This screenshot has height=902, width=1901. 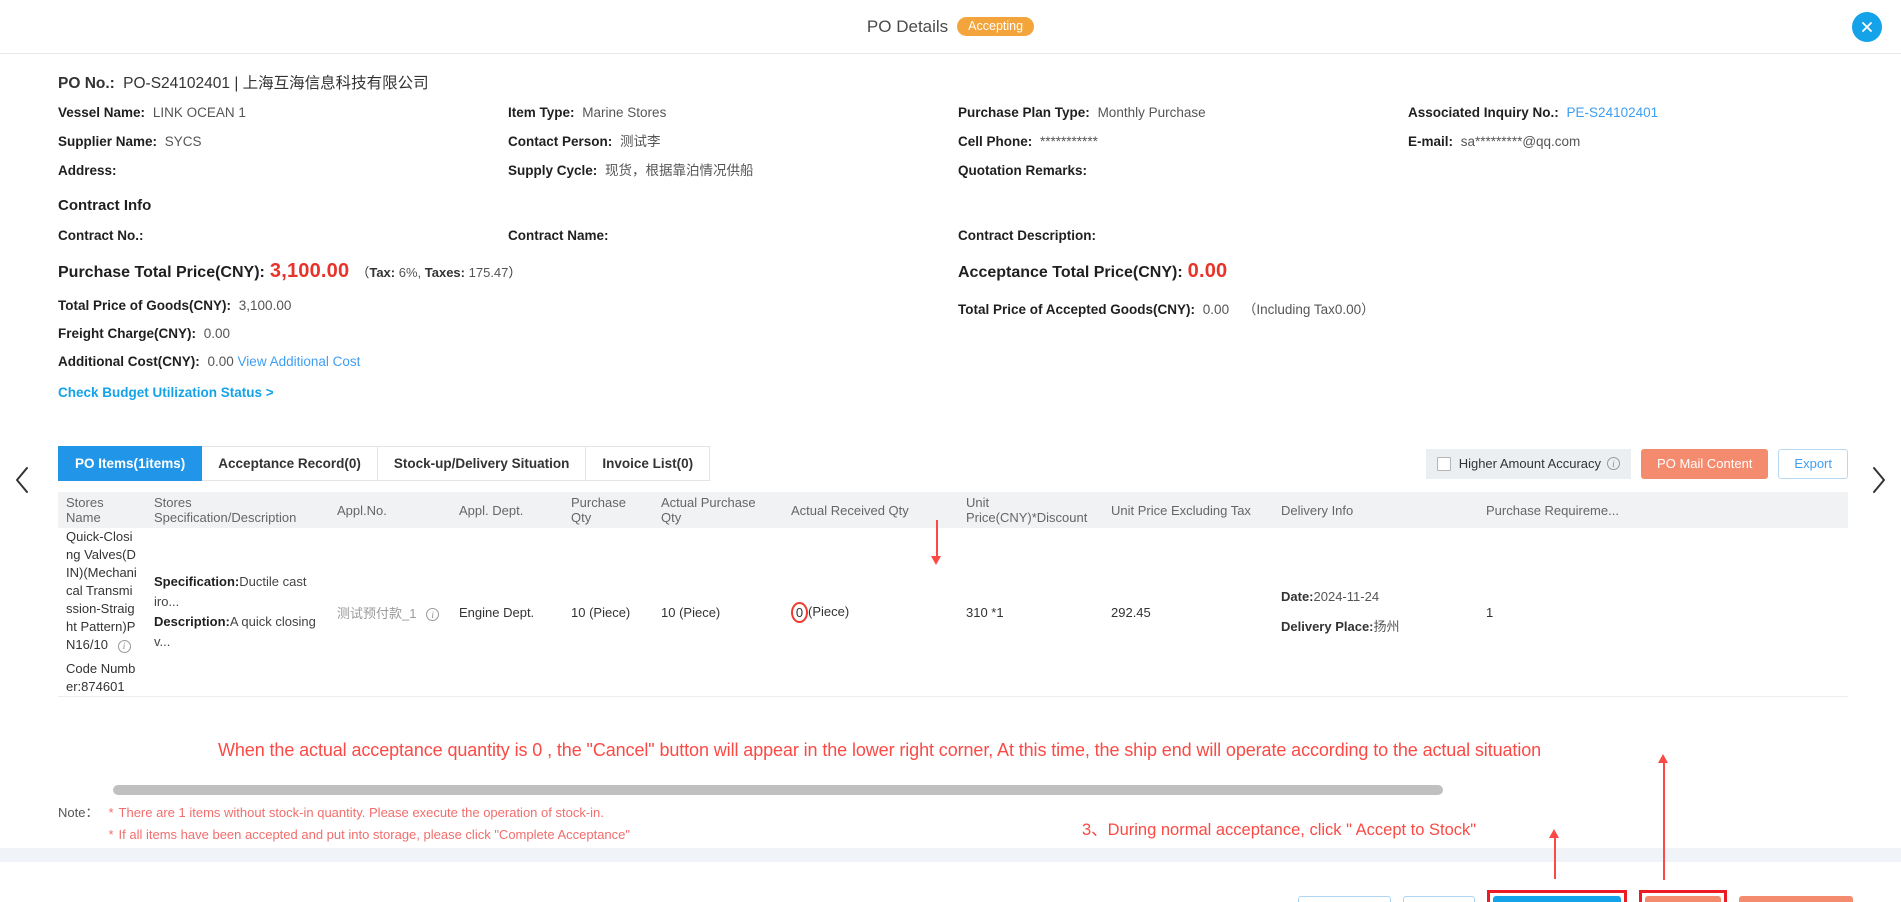 What do you see at coordinates (220, 361) in the screenshot?
I see `additional-cost-value: 0.00` at bounding box center [220, 361].